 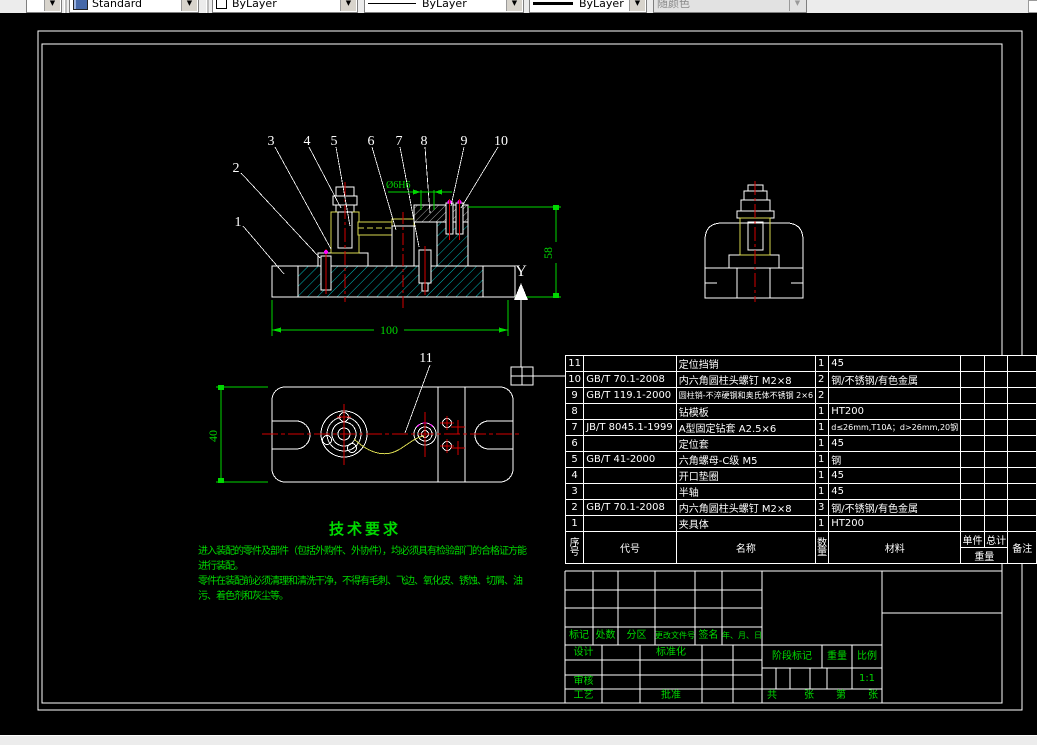 I want to click on bom-cell: 定位挡销, so click(x=746, y=363).